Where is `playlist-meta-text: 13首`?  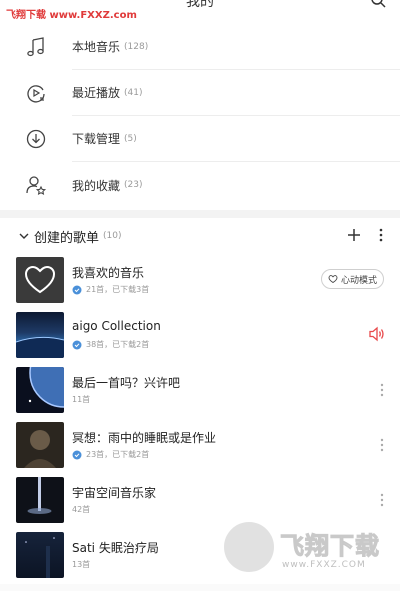
playlist-meta-text: 13首 is located at coordinates (81, 564).